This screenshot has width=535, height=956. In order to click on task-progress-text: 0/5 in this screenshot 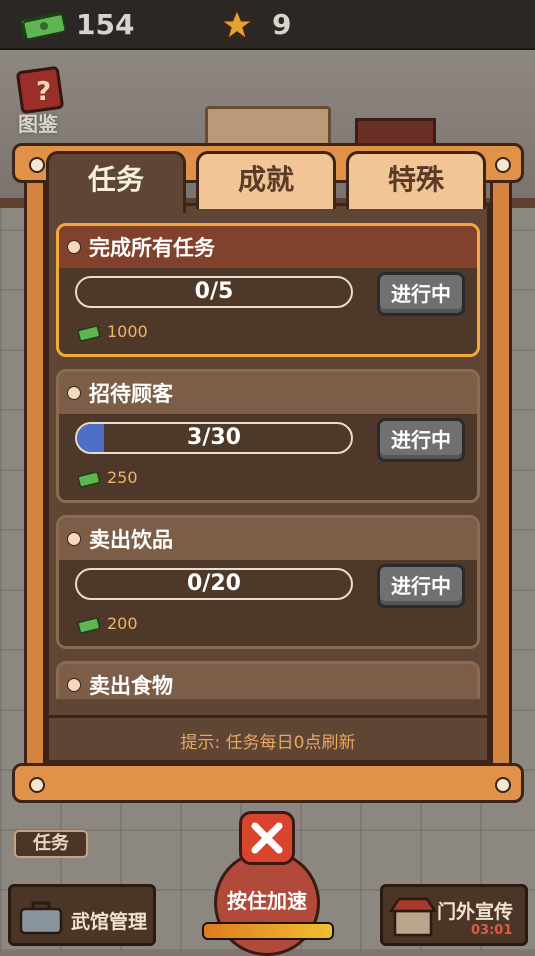, I will do `click(214, 291)`.